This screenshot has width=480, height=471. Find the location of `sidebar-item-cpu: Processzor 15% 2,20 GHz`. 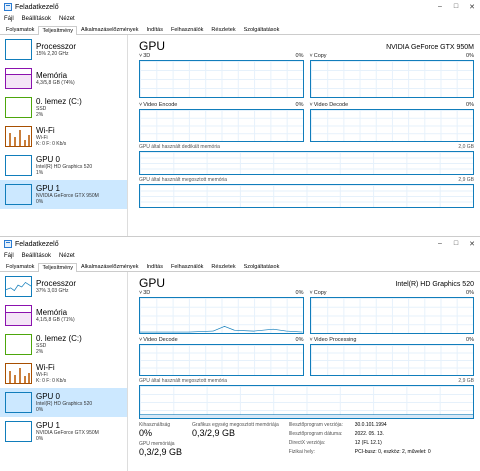

sidebar-item-cpu: Processzor 15% 2,20 GHz is located at coordinates (63, 49).